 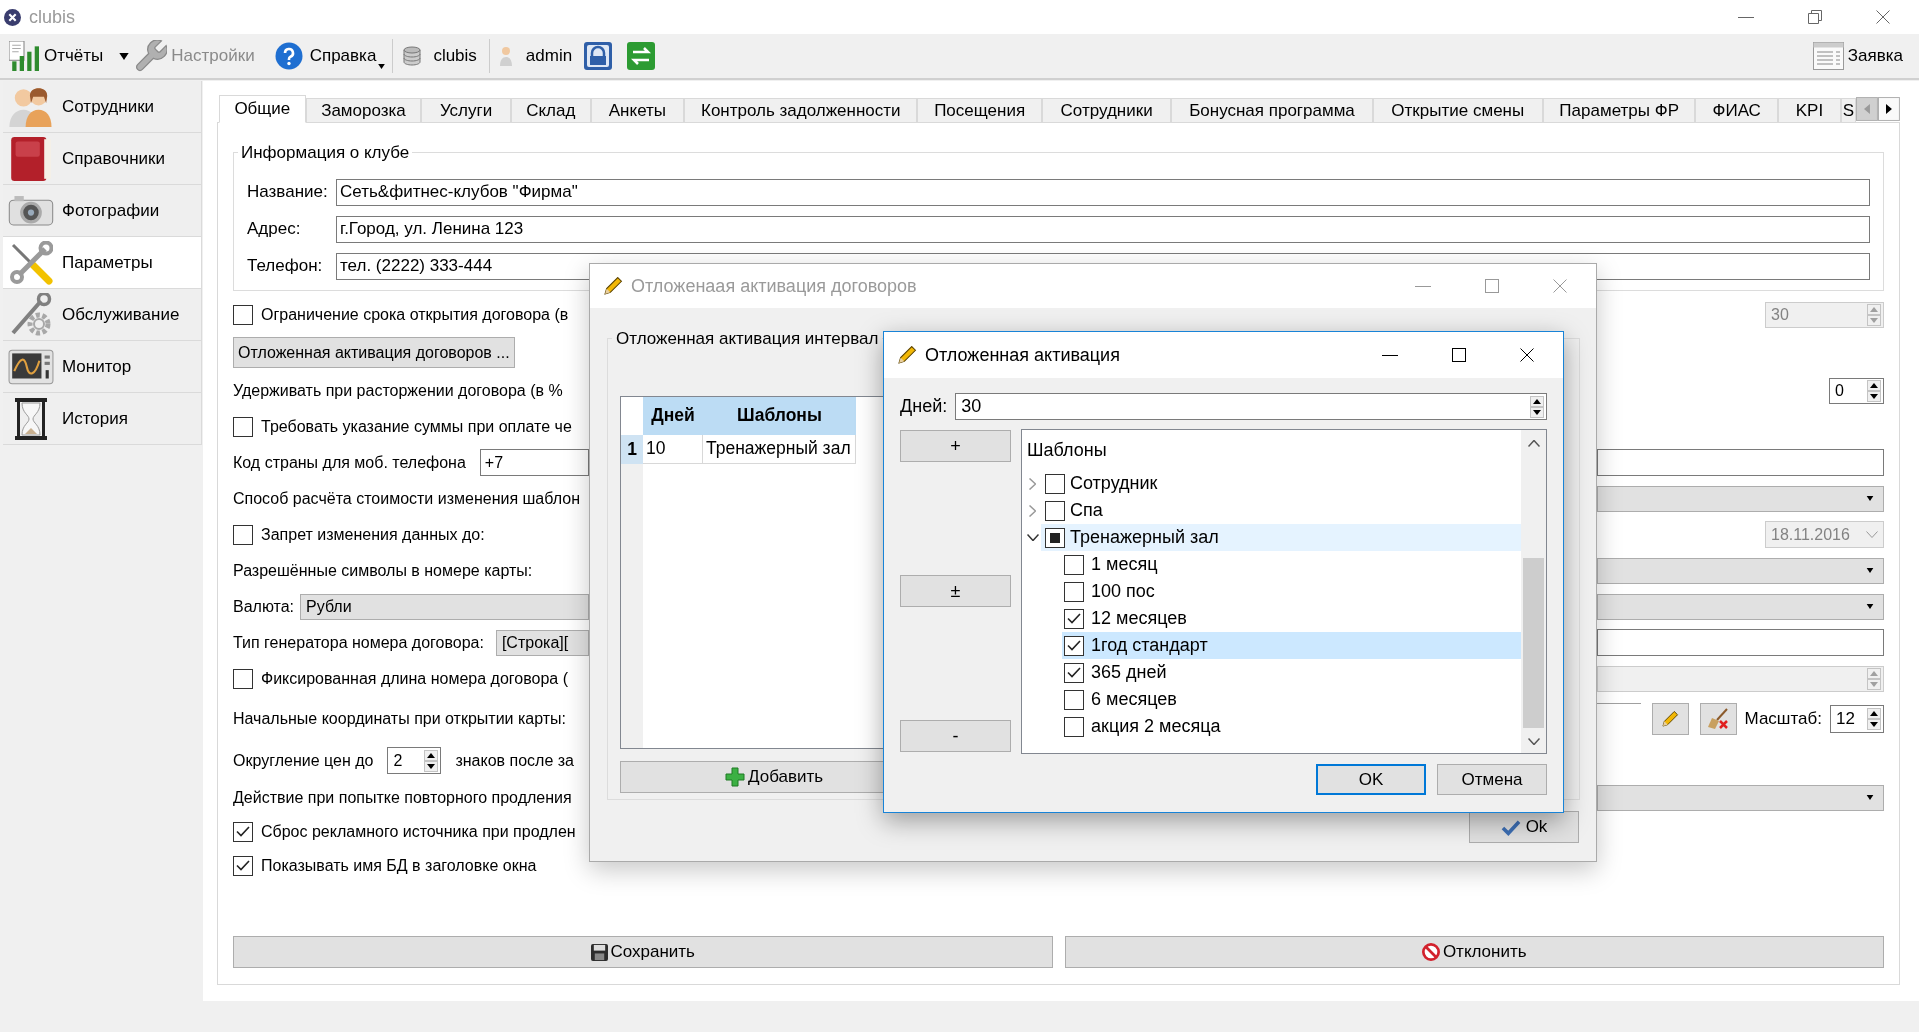 What do you see at coordinates (1870, 570) in the screenshot?
I see `dropdown-arrow-icon` at bounding box center [1870, 570].